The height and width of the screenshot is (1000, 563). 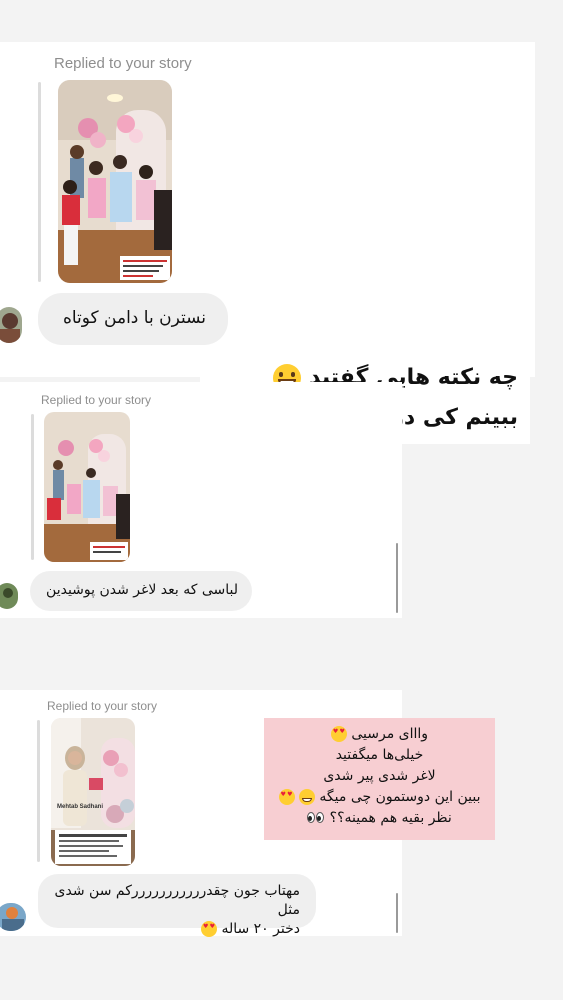 I want to click on caption-text: نظر بقیه هم همینه؟؟, so click(x=390, y=818).